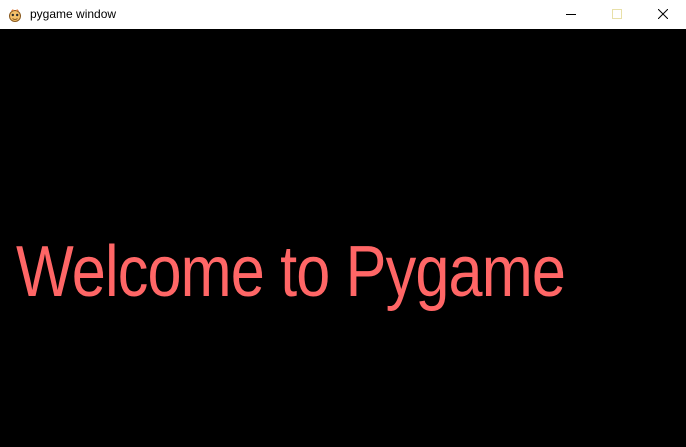 This screenshot has height=447, width=686. What do you see at coordinates (15, 15) in the screenshot?
I see `pygame-app-icon` at bounding box center [15, 15].